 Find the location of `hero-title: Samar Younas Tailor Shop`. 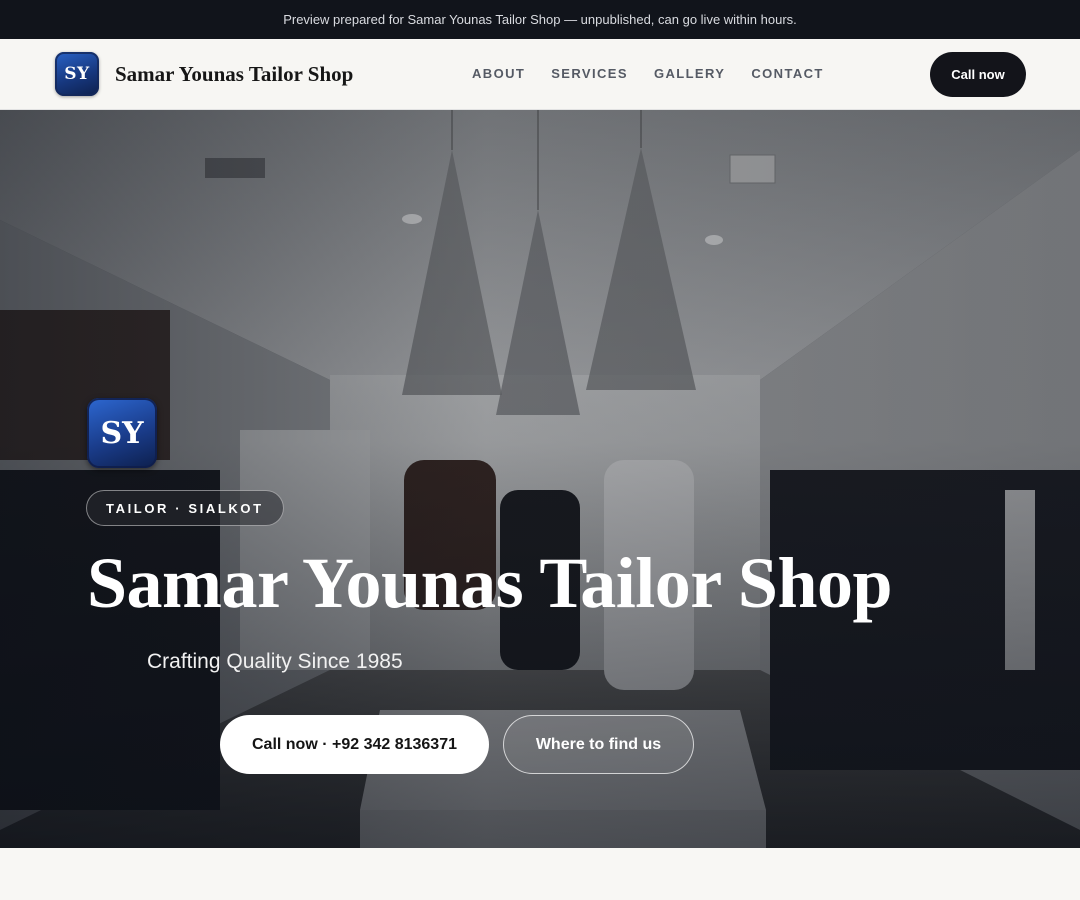

hero-title: Samar Younas Tailor Shop is located at coordinates (490, 583).